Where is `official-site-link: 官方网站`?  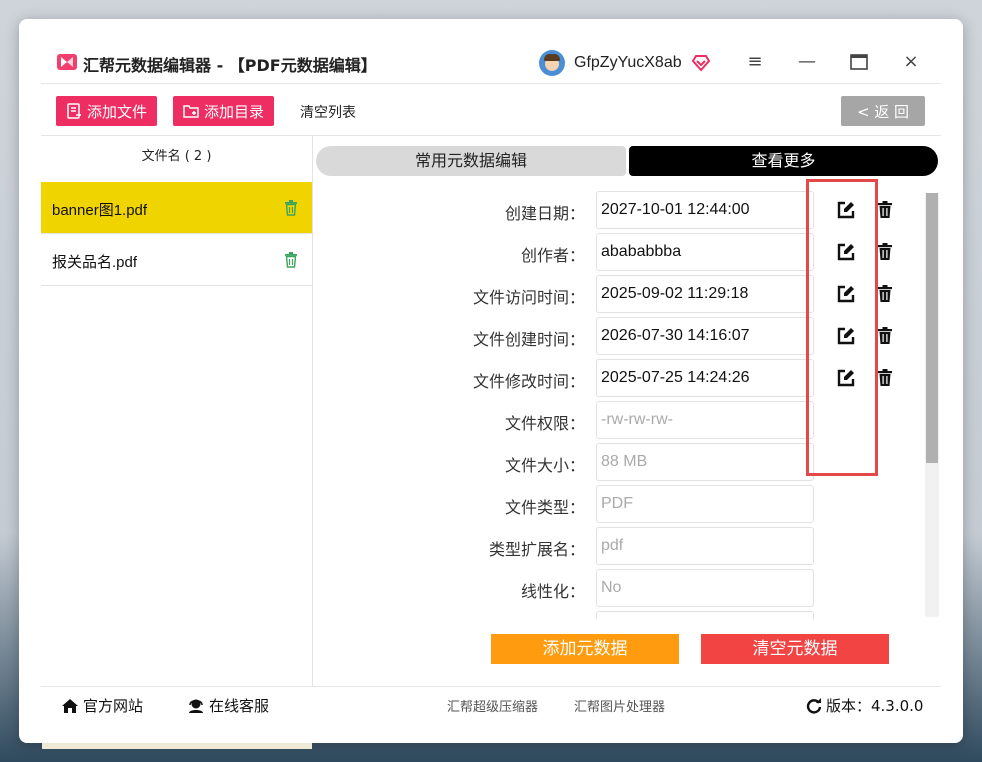
official-site-link: 官方网站 is located at coordinates (102, 705).